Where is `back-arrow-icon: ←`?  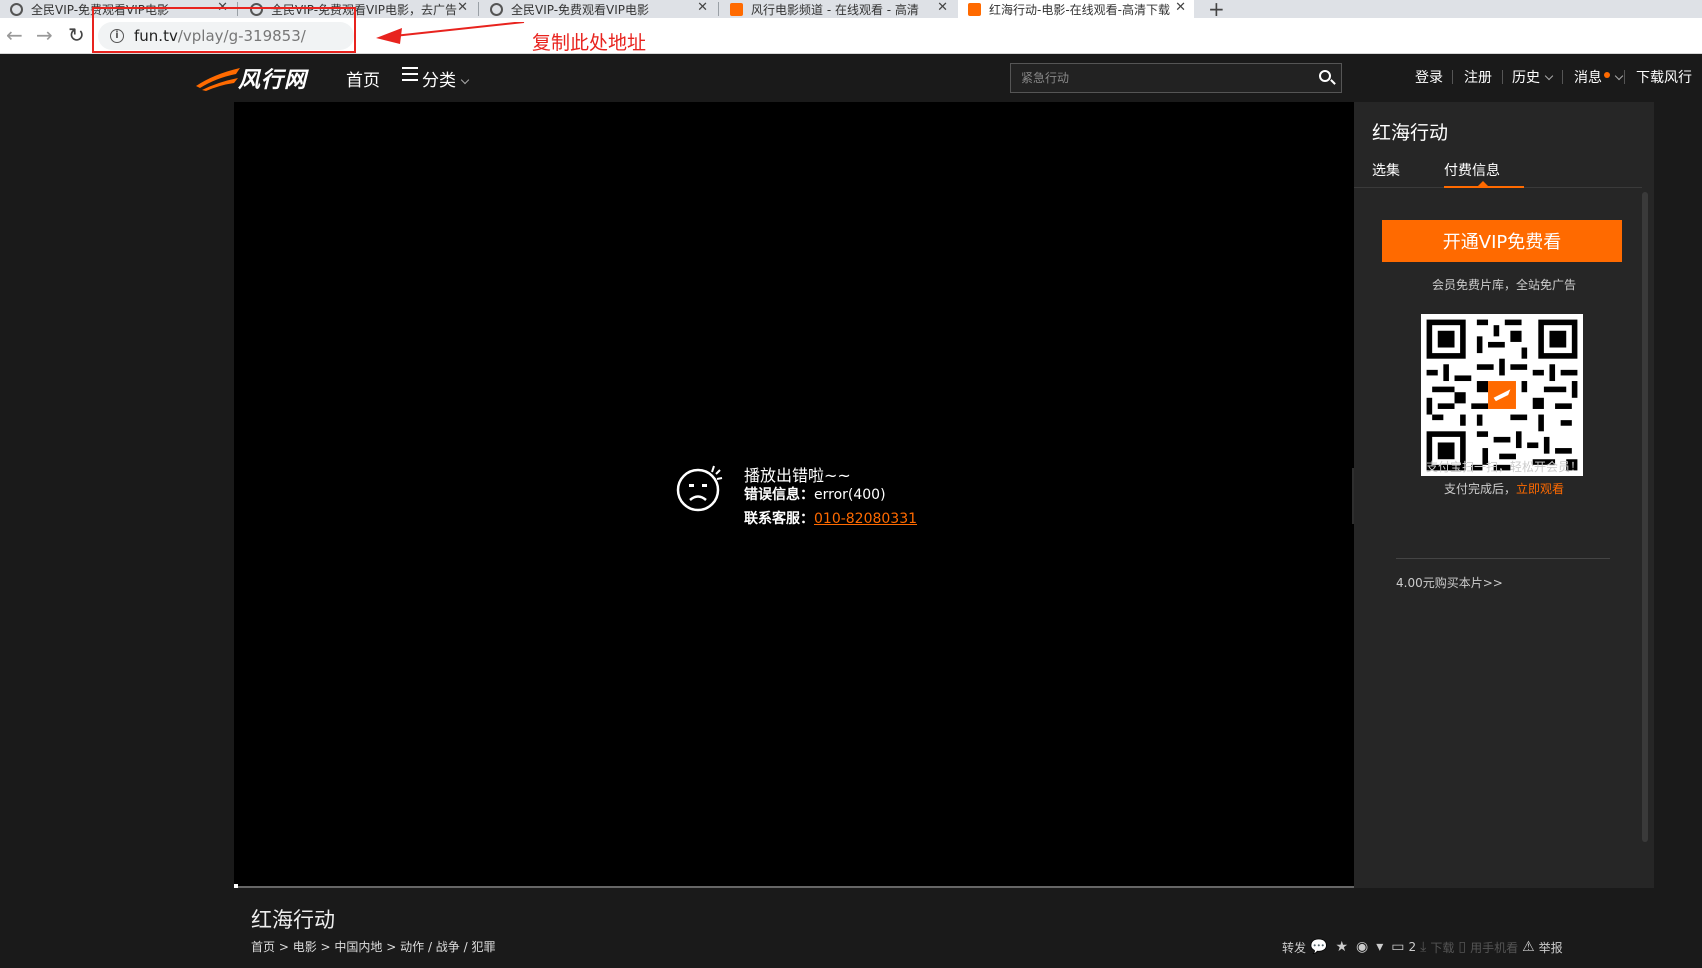
back-arrow-icon: ← is located at coordinates (14, 35).